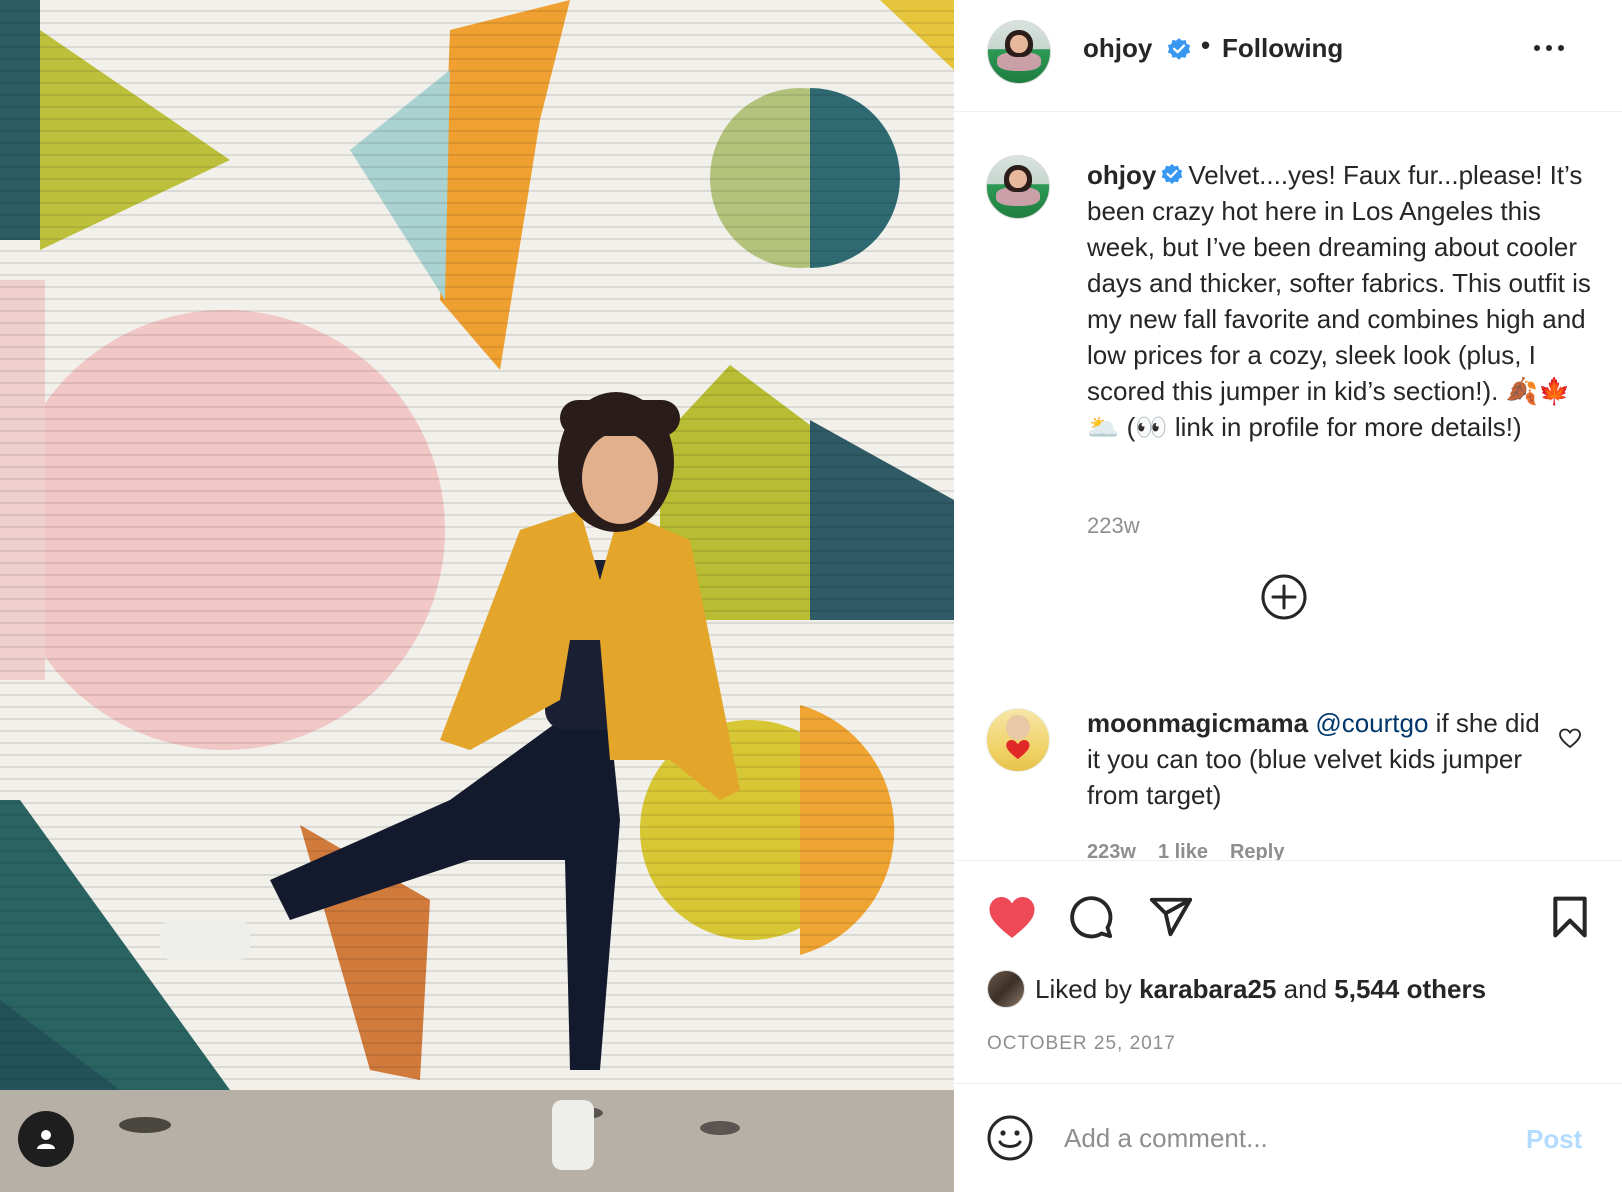  I want to click on emoji-icon, so click(1010, 1138).